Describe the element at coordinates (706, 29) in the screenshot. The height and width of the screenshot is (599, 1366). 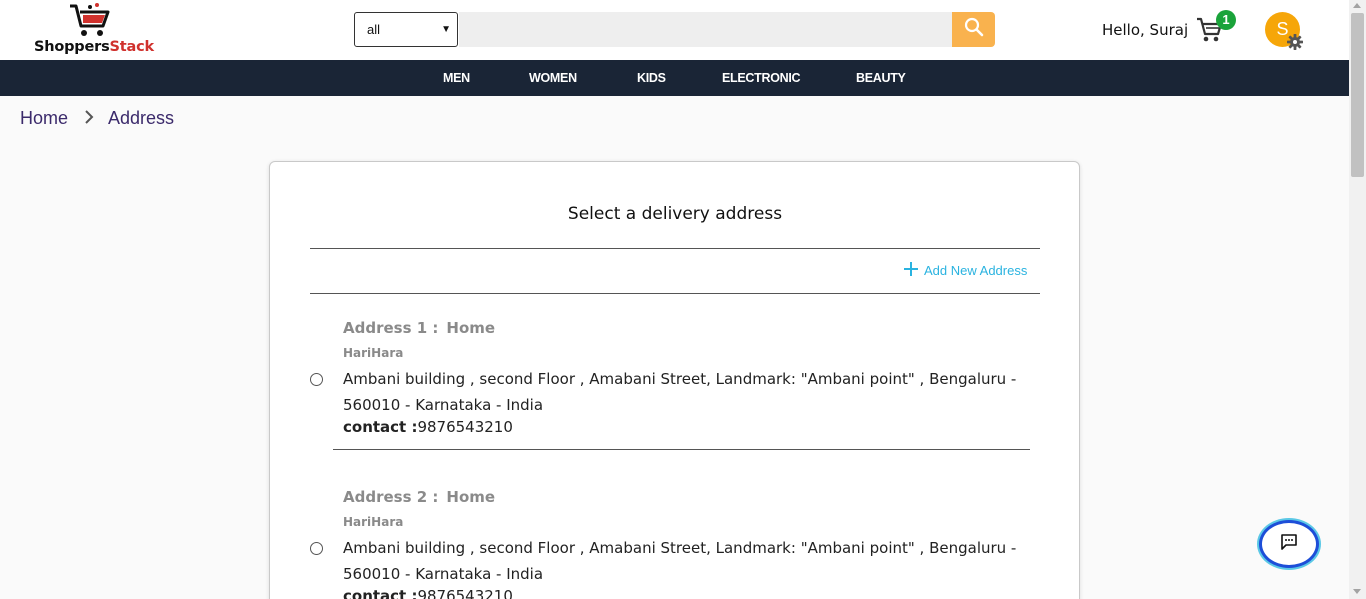
I see `search-input` at that location.